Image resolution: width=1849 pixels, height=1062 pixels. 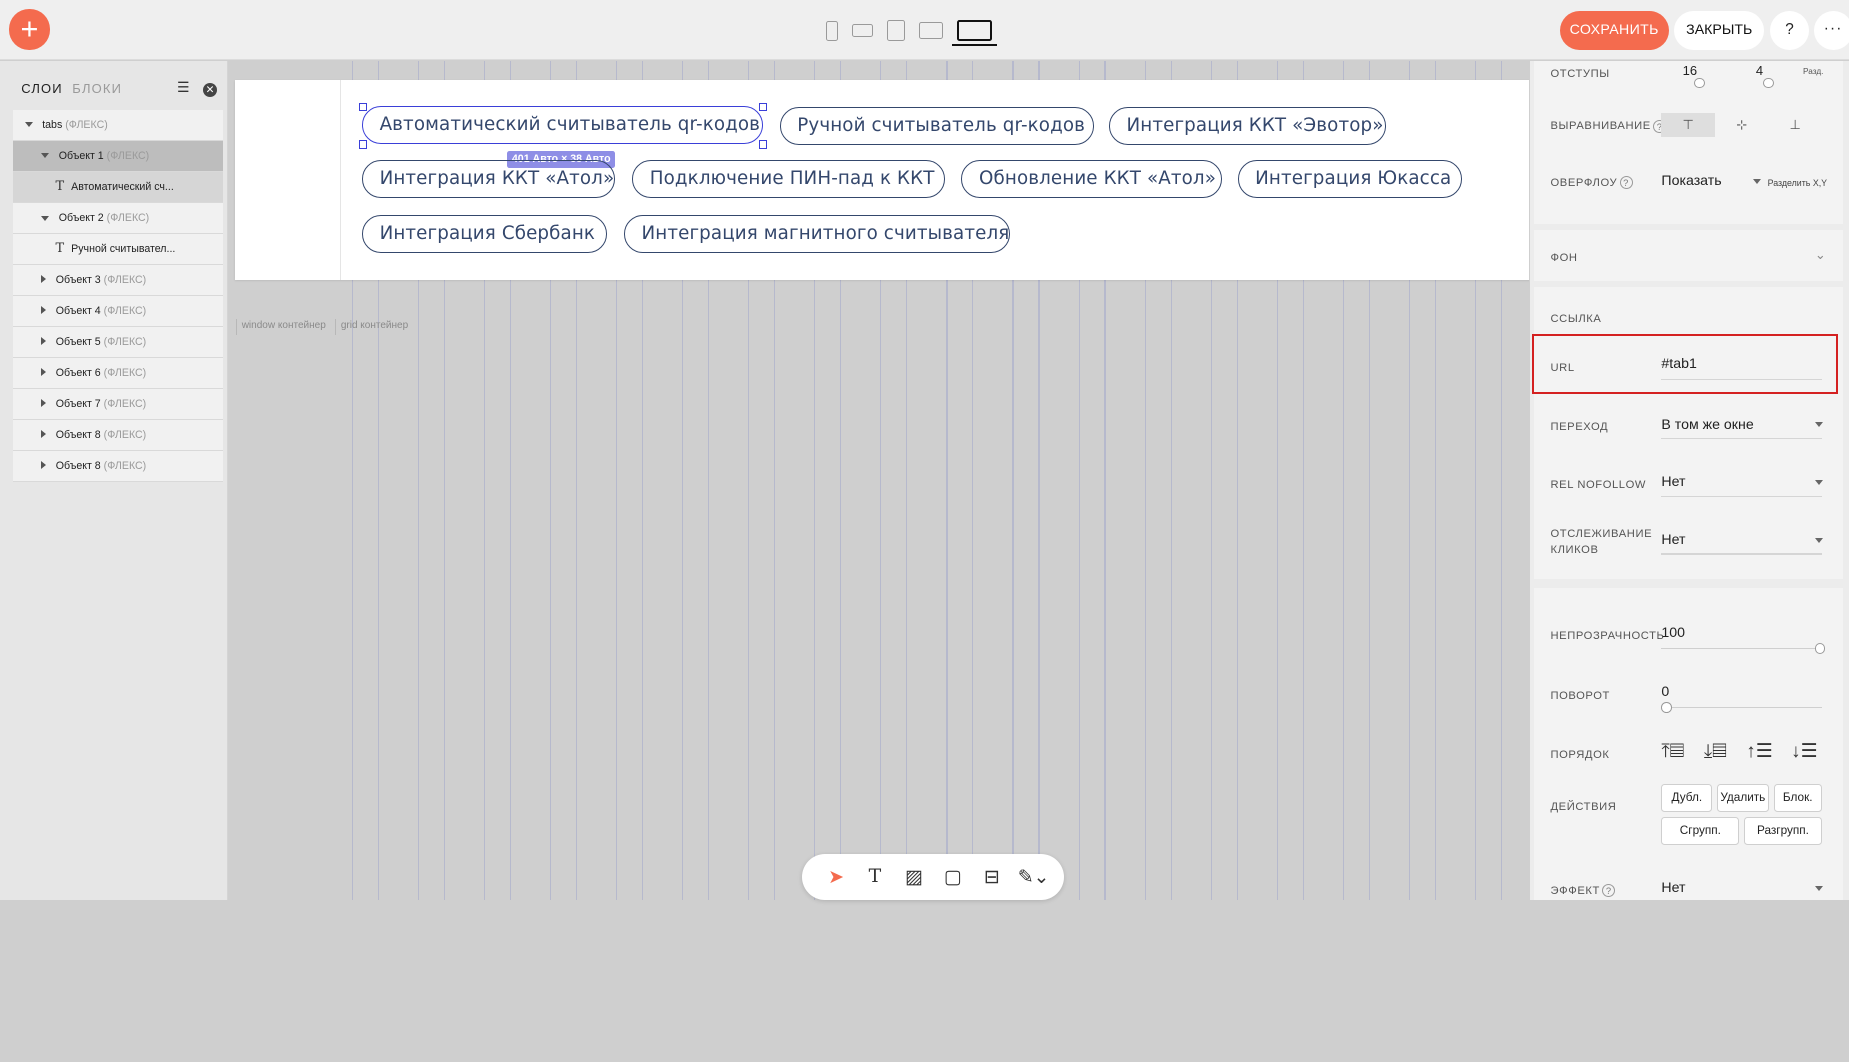 What do you see at coordinates (1700, 830) in the screenshot?
I see `group-button: Сгрупп.` at bounding box center [1700, 830].